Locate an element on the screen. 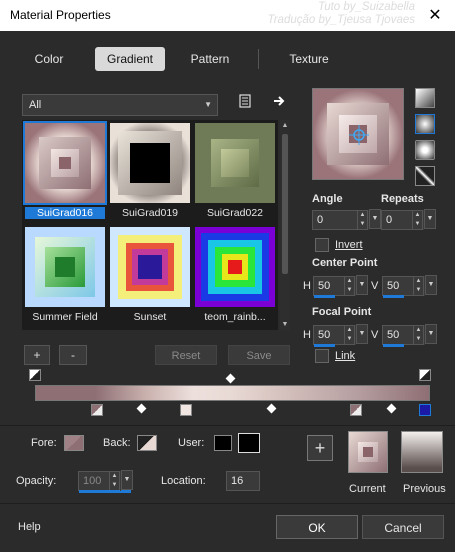 The image size is (455, 552). link-checkbox is located at coordinates (322, 356).